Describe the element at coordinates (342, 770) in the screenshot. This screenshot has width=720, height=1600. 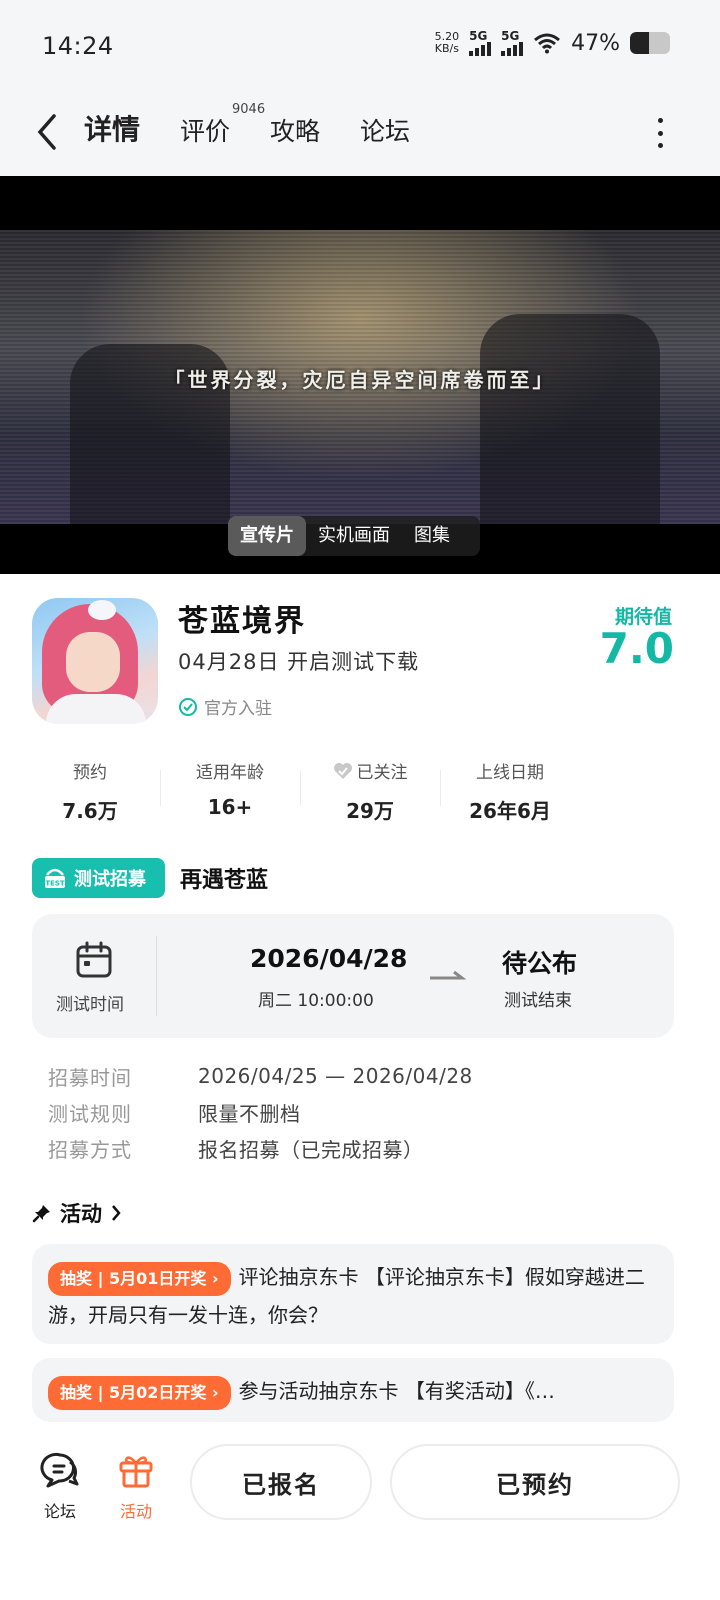
I see `heart-icon` at that location.